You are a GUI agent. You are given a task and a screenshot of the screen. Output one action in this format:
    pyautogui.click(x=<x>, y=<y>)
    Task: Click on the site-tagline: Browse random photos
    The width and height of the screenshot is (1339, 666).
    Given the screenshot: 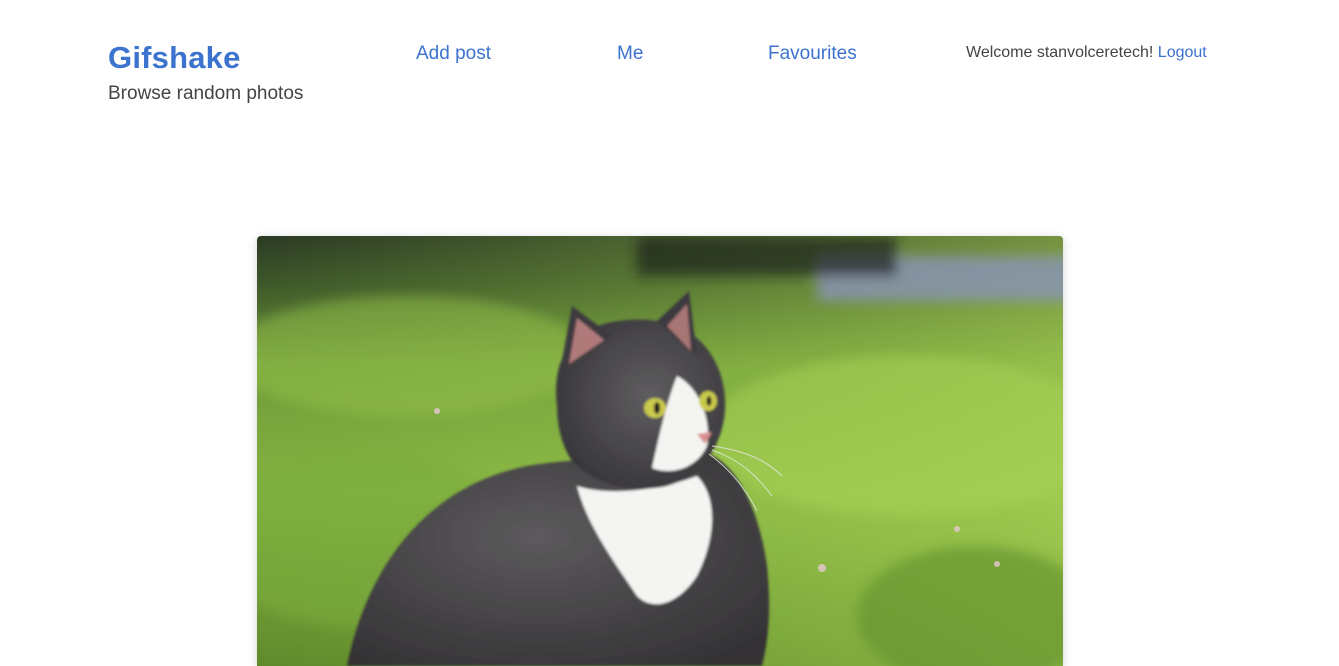 What is the action you would take?
    pyautogui.click(x=206, y=93)
    